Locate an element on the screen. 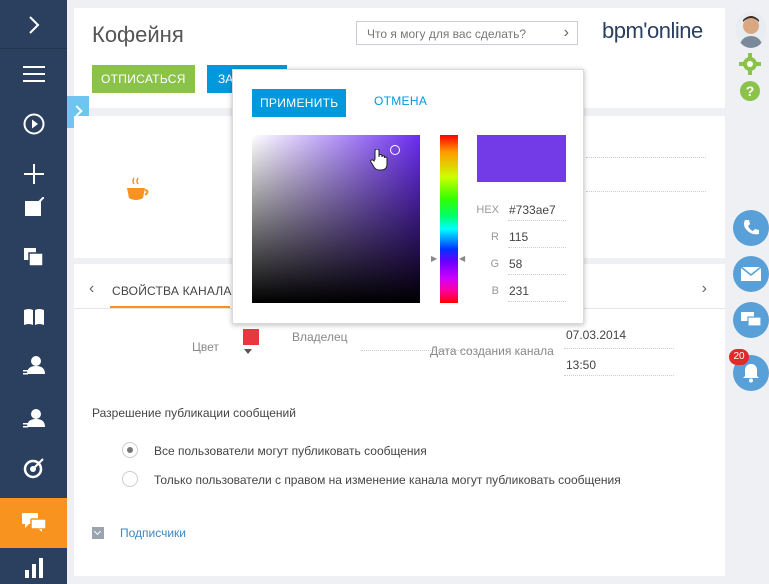  folders-icon is located at coordinates (33, 257).